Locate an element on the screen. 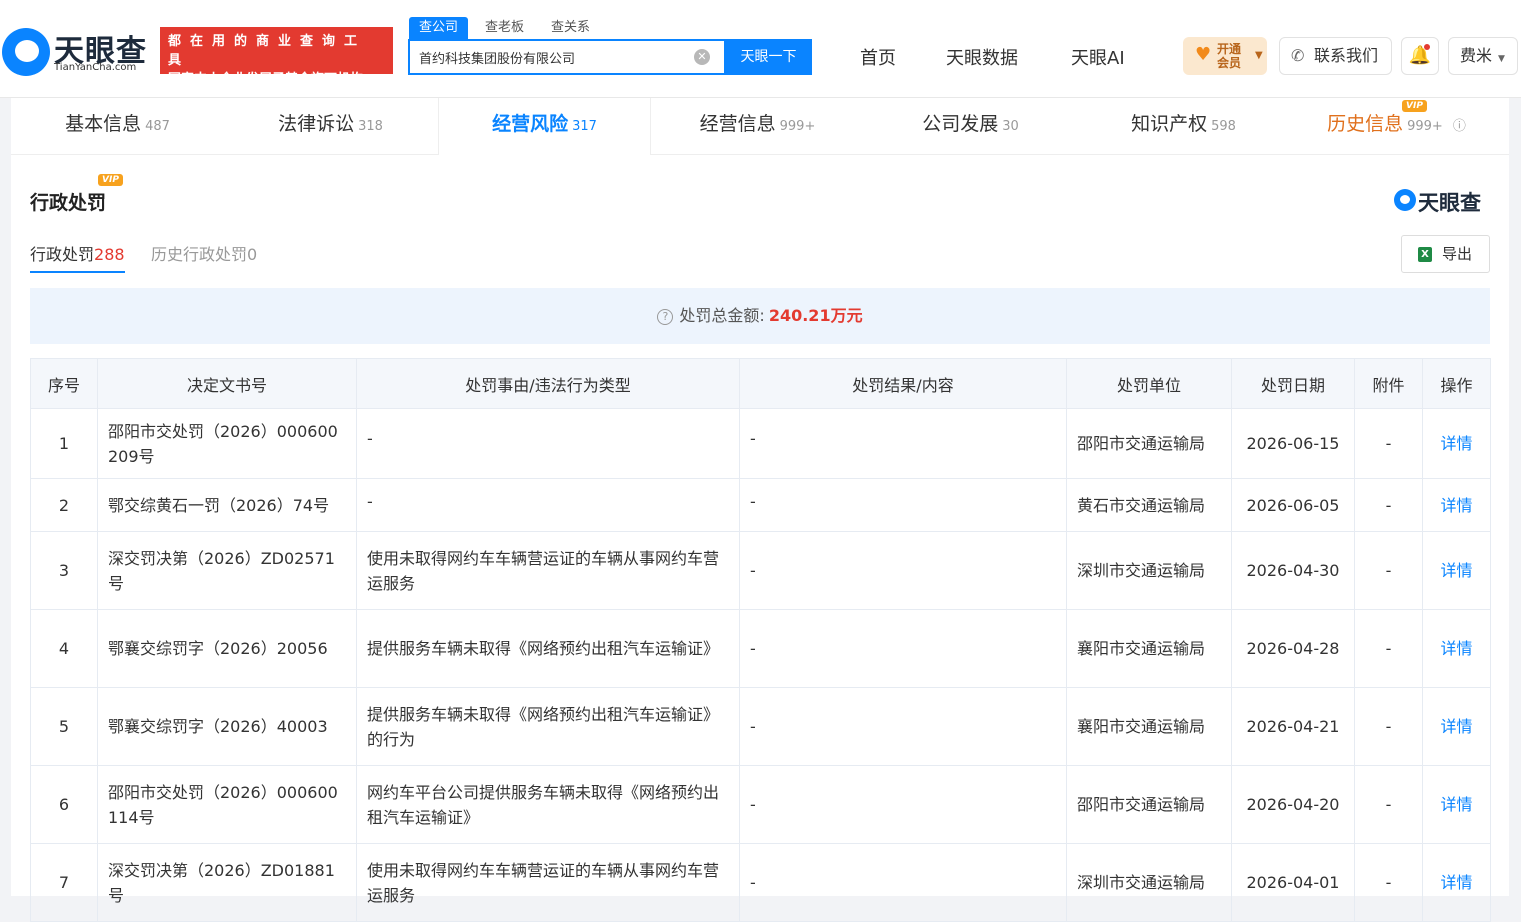 Image resolution: width=1521 pixels, height=922 pixels. notification-button: 🔔 is located at coordinates (1420, 56).